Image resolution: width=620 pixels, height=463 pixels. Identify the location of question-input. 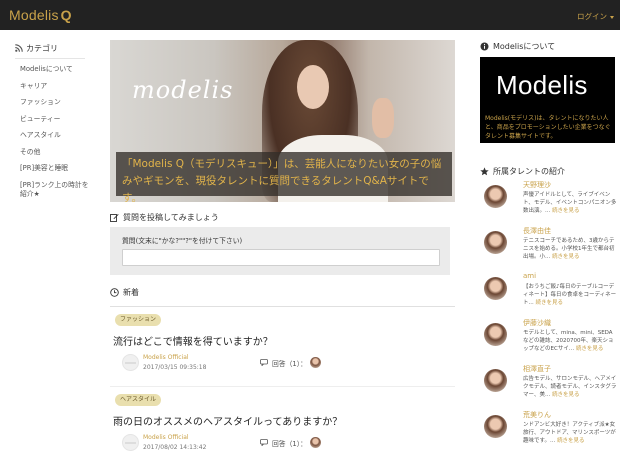
(281, 257).